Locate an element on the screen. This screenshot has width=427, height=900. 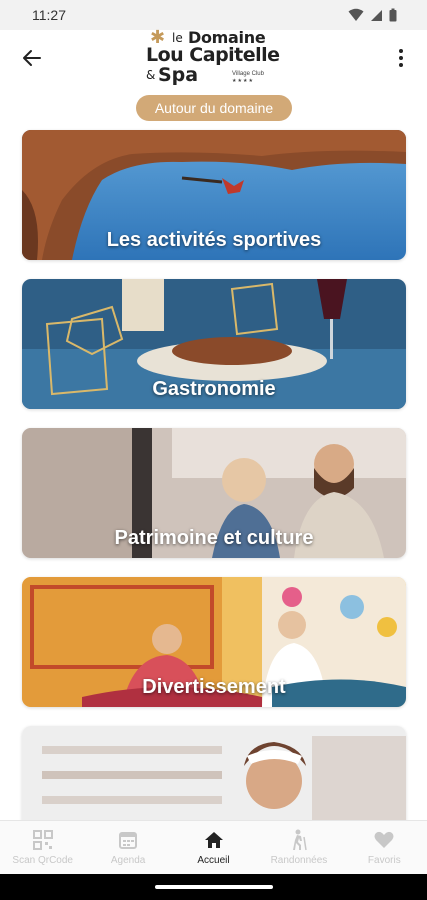
nav-item-accueil: Accueil is located at coordinates (213, 847).